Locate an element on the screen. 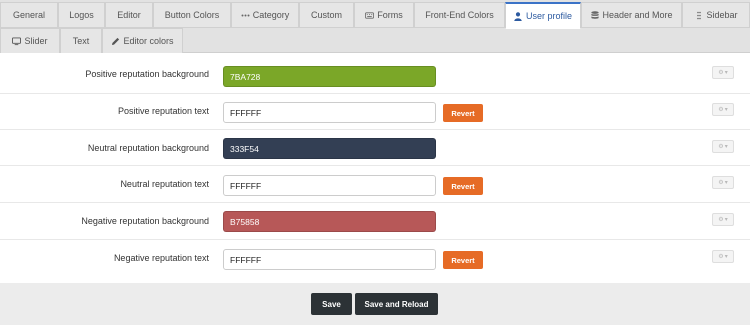  setting-label: Neutral reputation background is located at coordinates (148, 148).